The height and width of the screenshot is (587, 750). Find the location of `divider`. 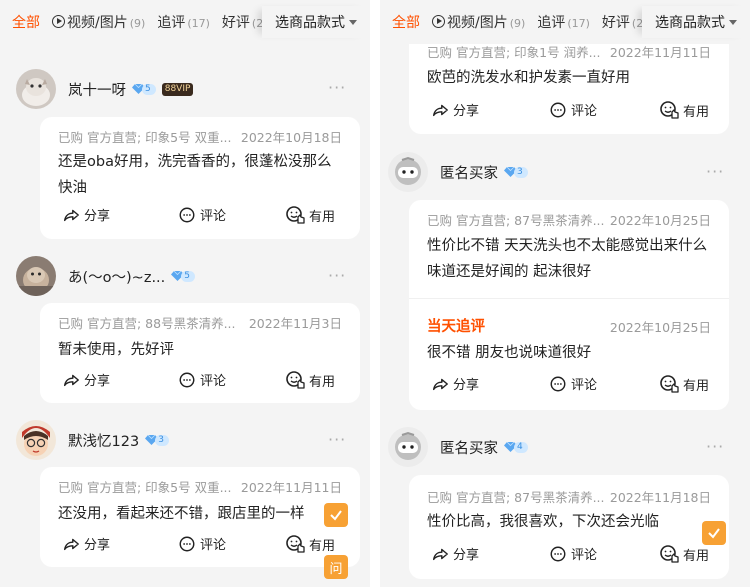

divider is located at coordinates (569, 298).